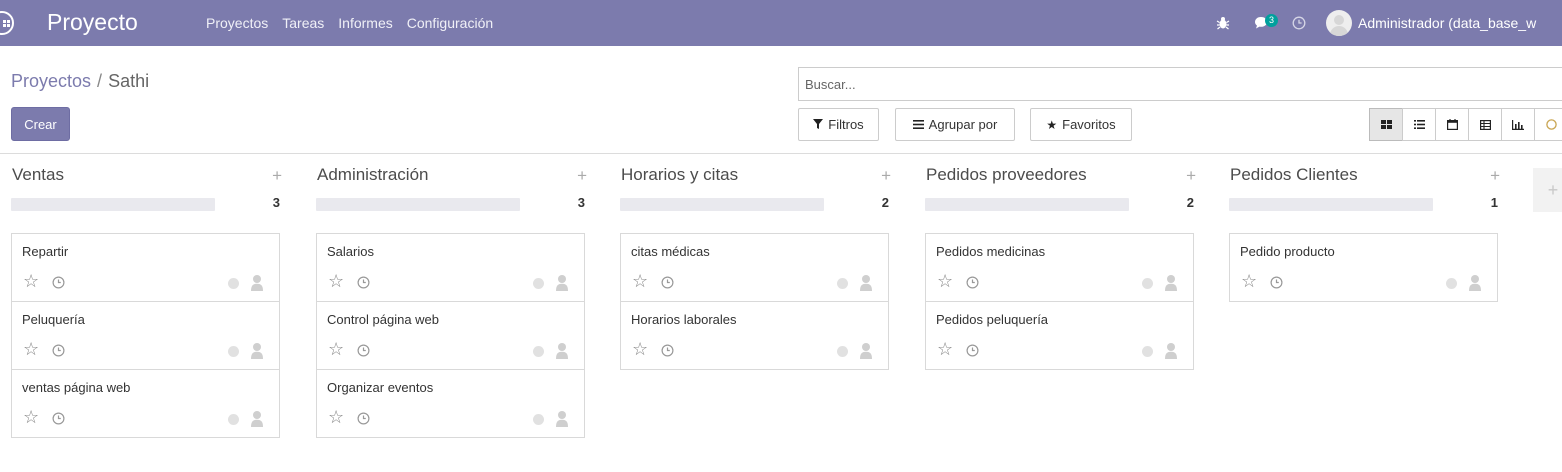 The width and height of the screenshot is (1562, 472). What do you see at coordinates (1006, 175) in the screenshot?
I see `column-title: Pedidos proveedores` at bounding box center [1006, 175].